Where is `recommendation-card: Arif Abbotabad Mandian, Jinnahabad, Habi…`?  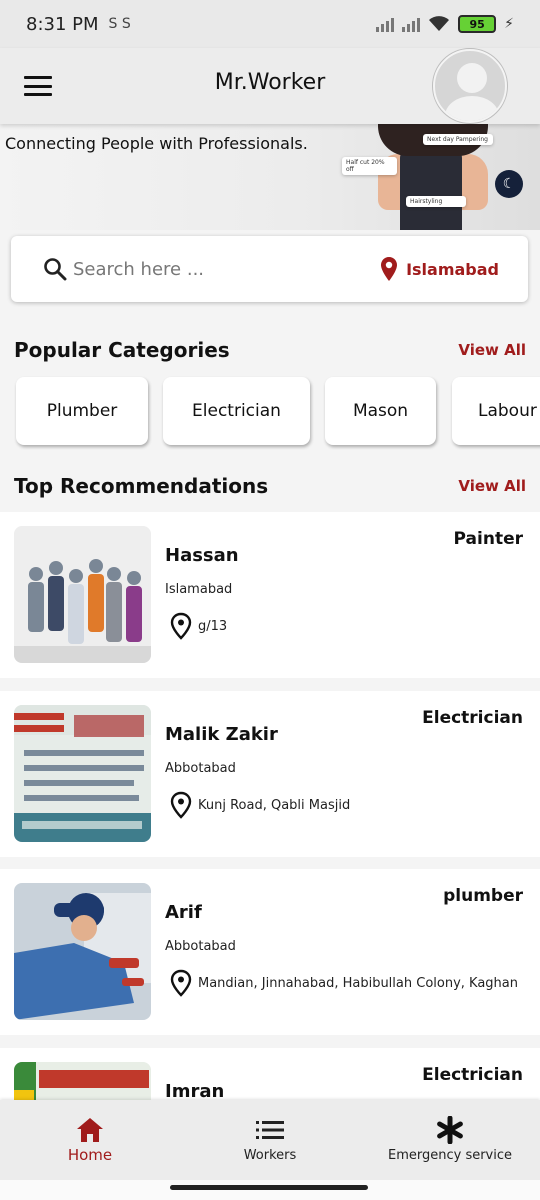 recommendation-card: Arif Abbotabad Mandian, Jinnahabad, Habi… is located at coordinates (270, 952).